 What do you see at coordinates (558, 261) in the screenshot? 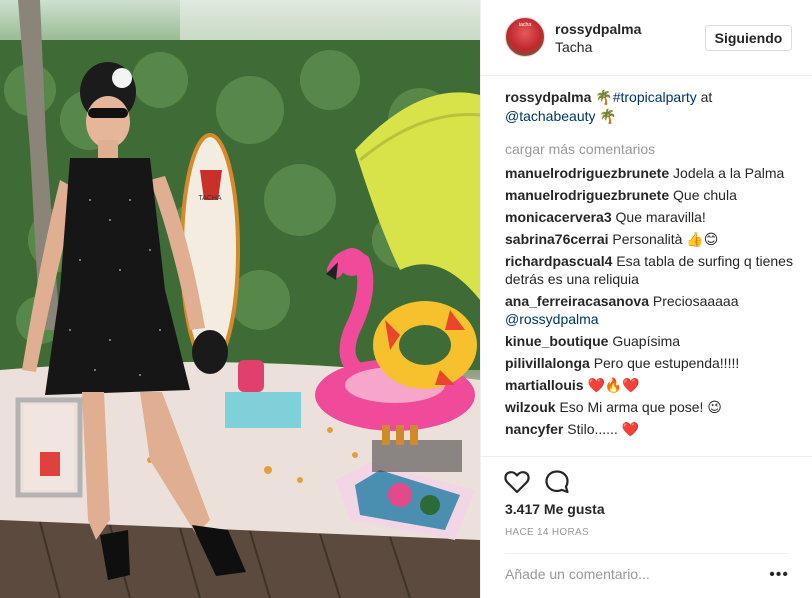
I see `comment-username: richardpascual4` at bounding box center [558, 261].